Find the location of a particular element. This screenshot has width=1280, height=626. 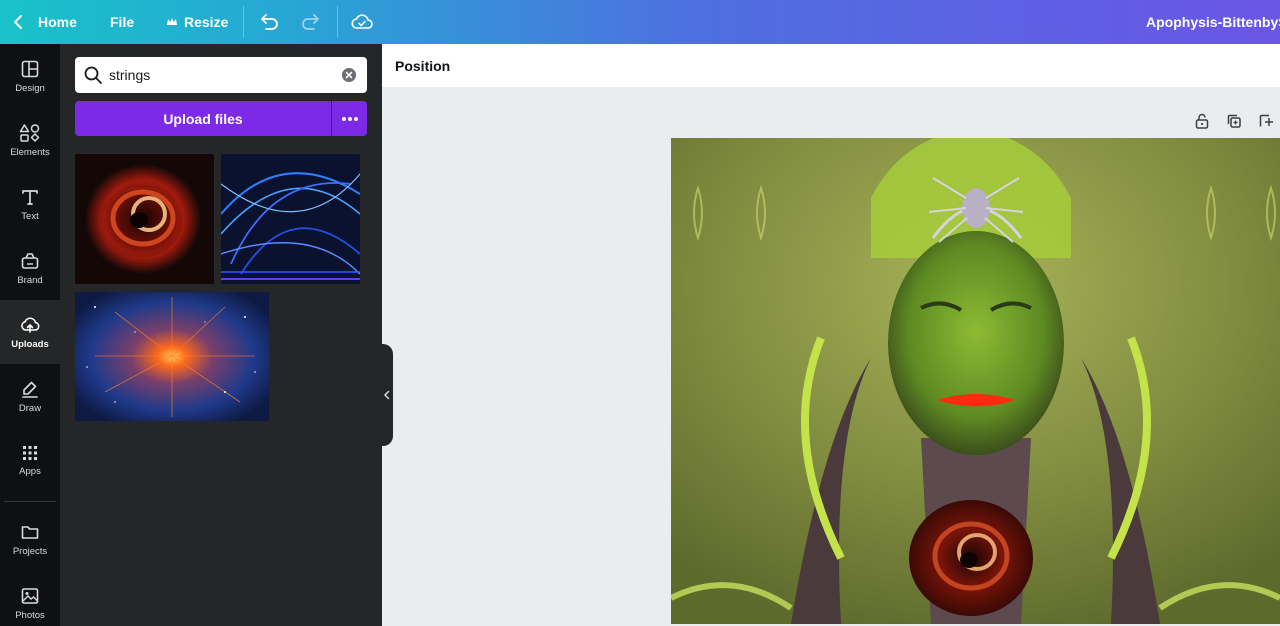

folder-icon is located at coordinates (30, 532).